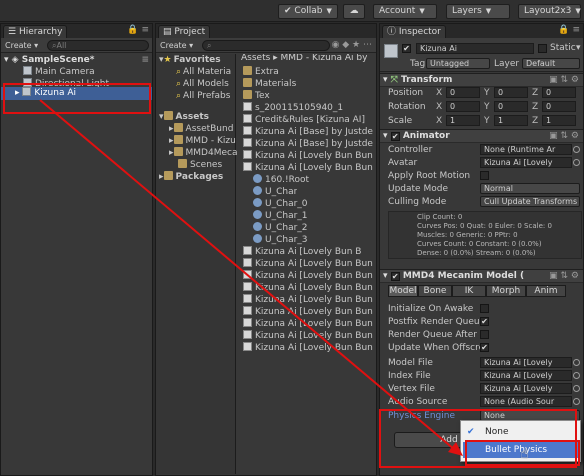  What do you see at coordinates (522, 453) in the screenshot?
I see `highlight-box-bullet` at bounding box center [522, 453].